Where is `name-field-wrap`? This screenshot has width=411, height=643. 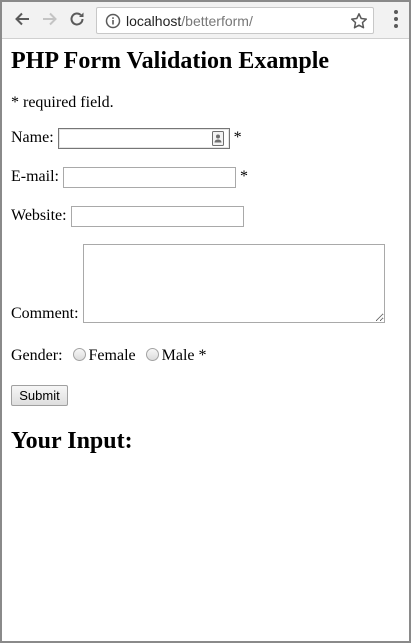 name-field-wrap is located at coordinates (143, 138).